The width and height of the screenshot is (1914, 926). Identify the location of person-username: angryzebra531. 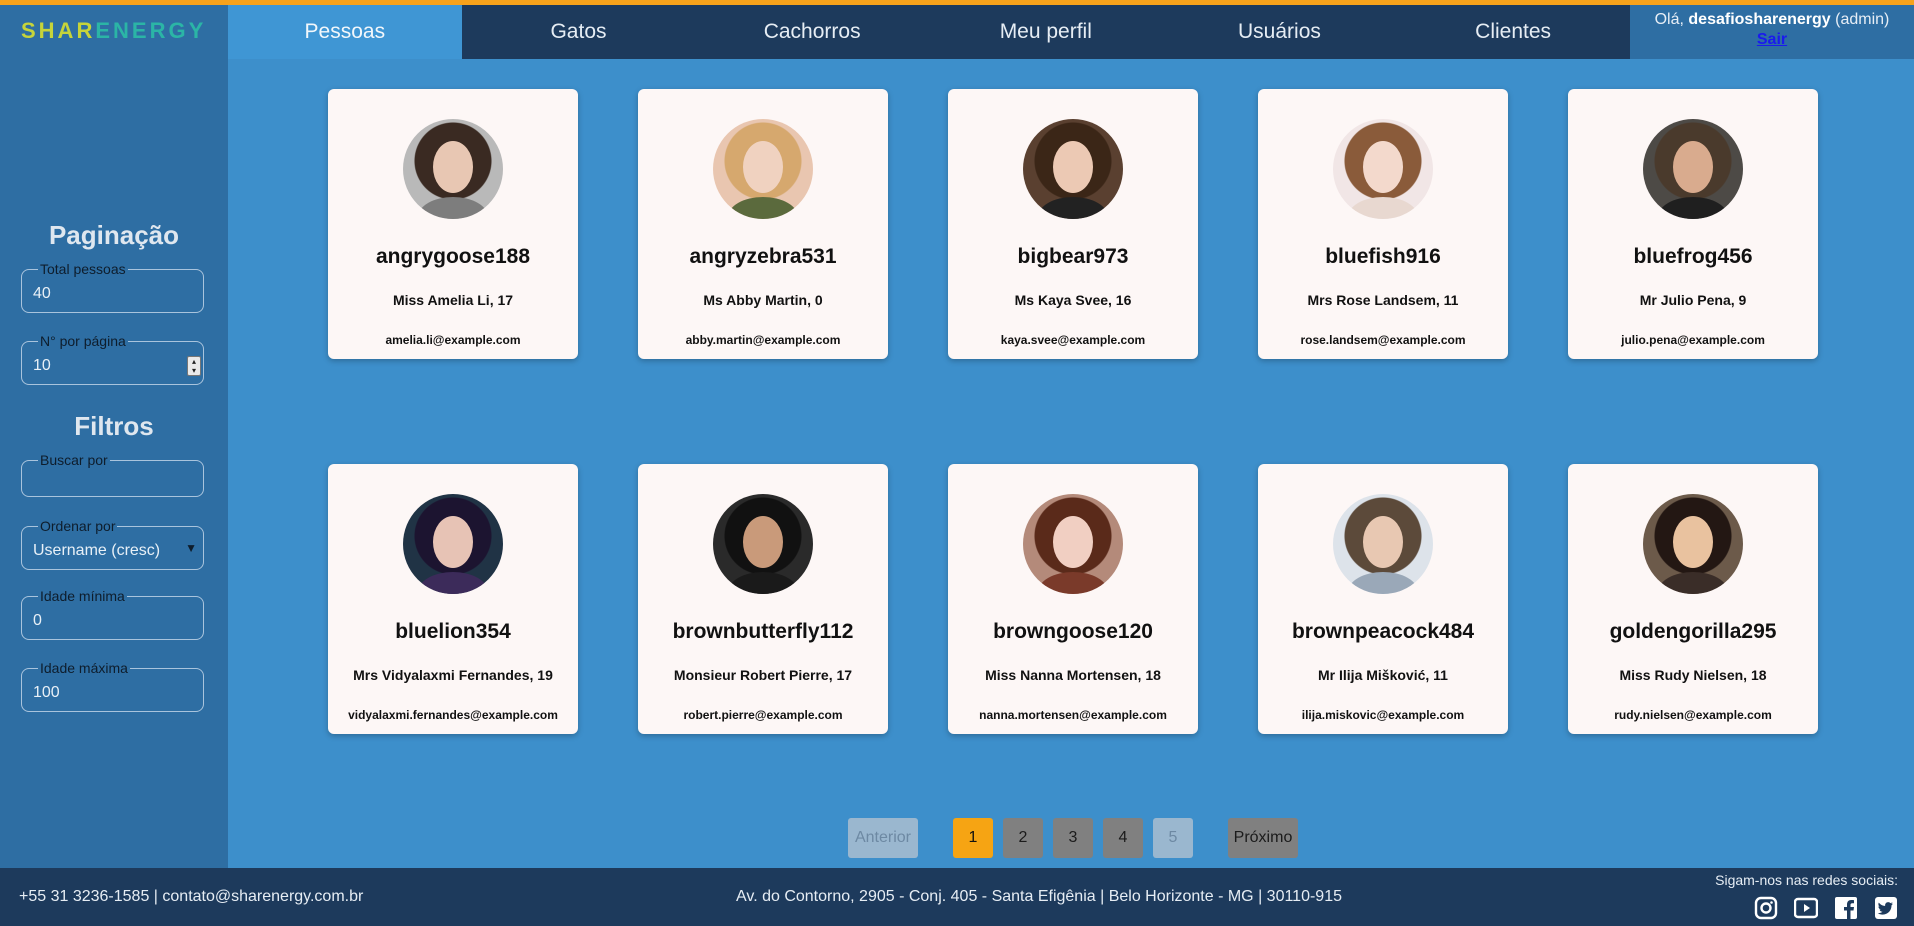
(763, 256).